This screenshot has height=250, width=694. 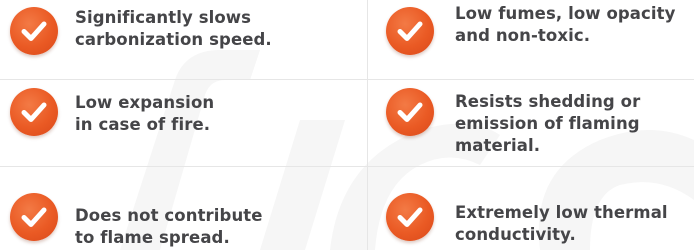 I want to click on feature-item: Low fumes, low opacity and non-toxic., so click(x=531, y=39).